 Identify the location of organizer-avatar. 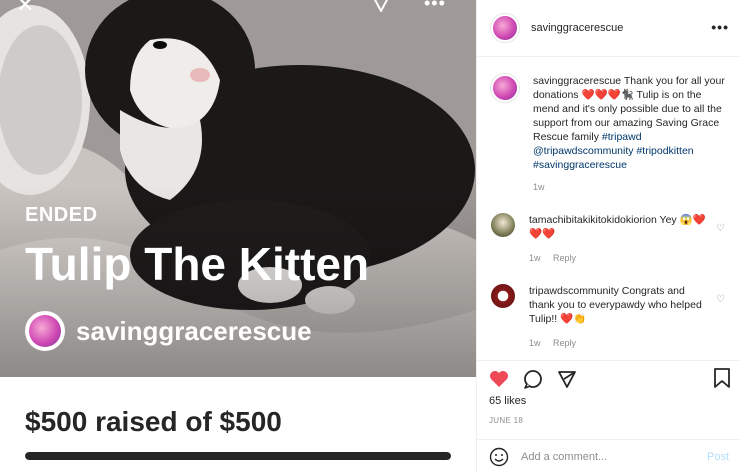
(45, 331).